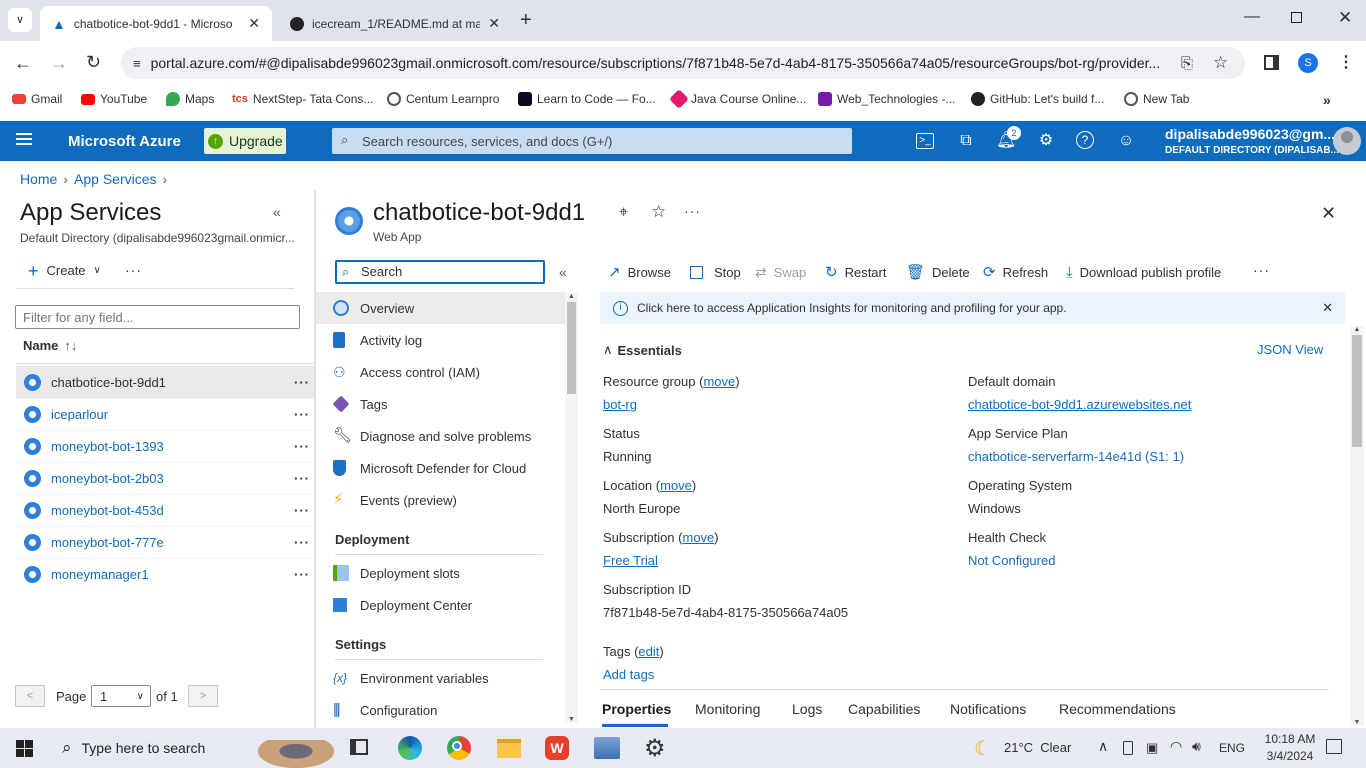 Image resolution: width=1366 pixels, height=768 pixels. I want to click on account-avatar, so click(1347, 141).